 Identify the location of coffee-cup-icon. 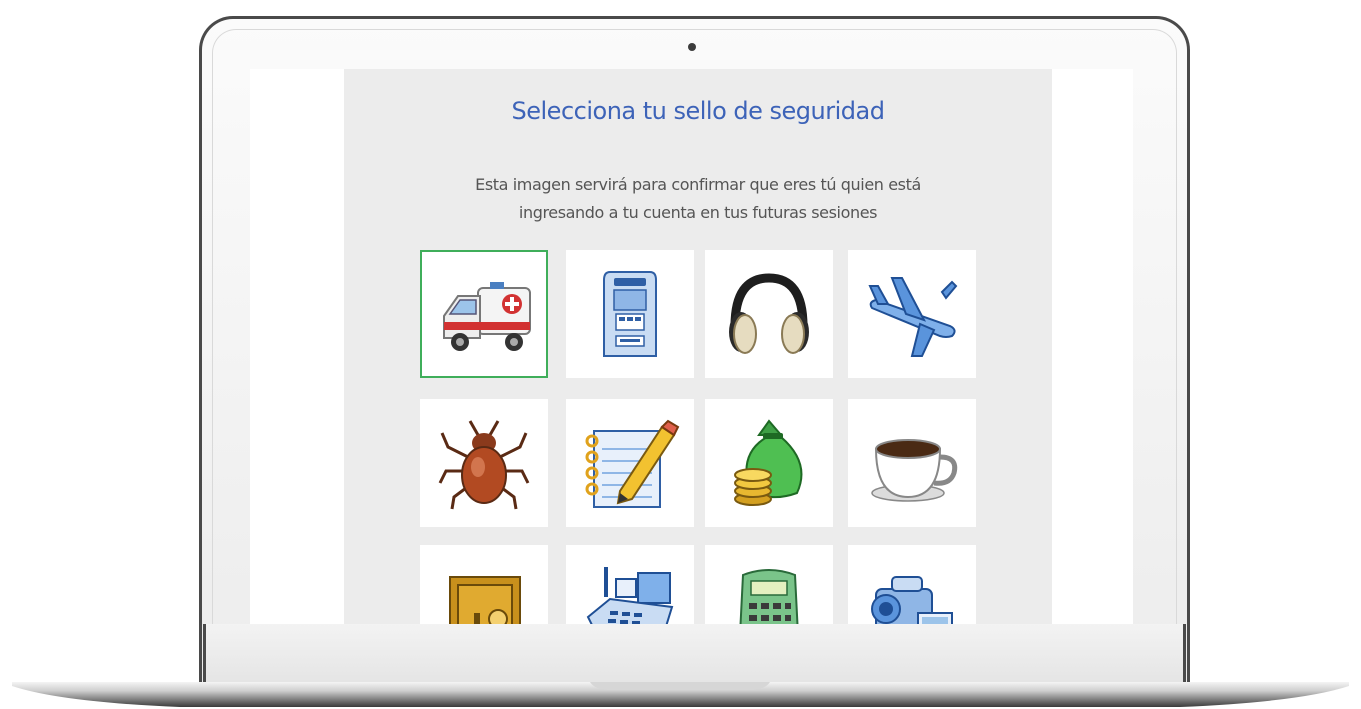
(914, 470).